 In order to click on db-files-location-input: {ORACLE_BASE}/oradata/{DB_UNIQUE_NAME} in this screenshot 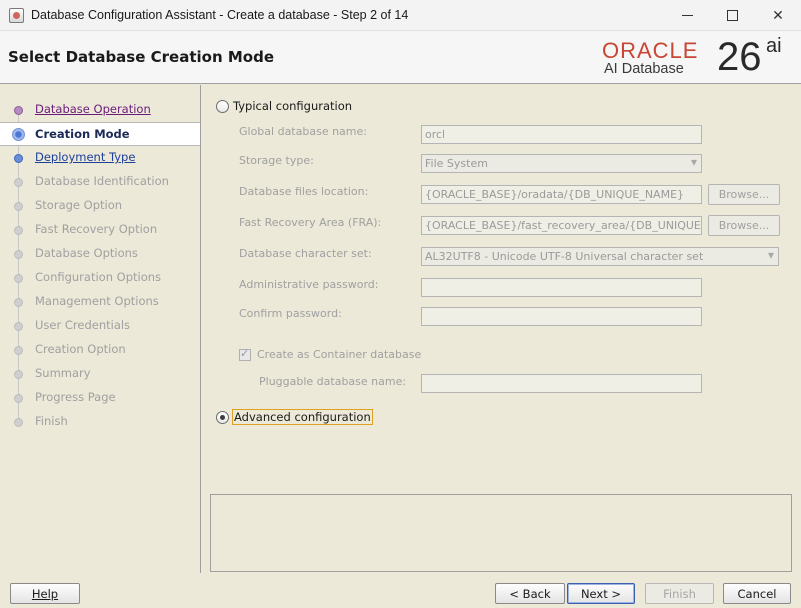, I will do `click(561, 194)`.